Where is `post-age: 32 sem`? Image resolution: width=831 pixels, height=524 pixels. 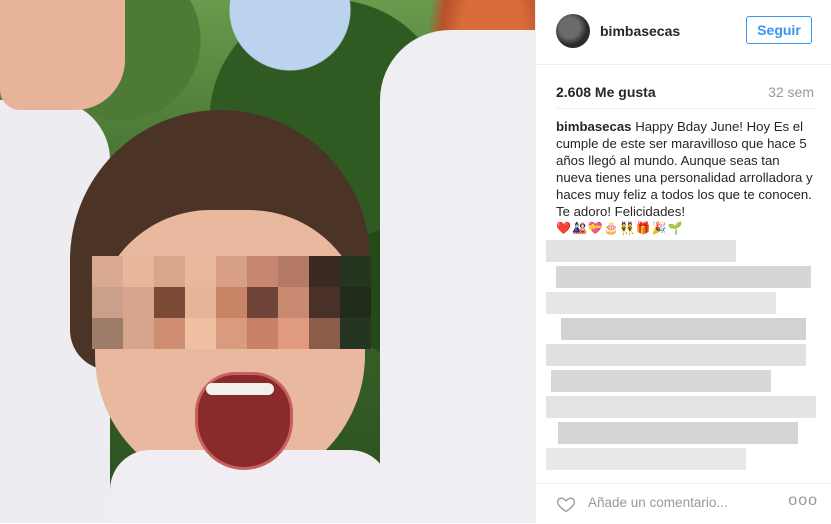 post-age: 32 sem is located at coordinates (791, 92).